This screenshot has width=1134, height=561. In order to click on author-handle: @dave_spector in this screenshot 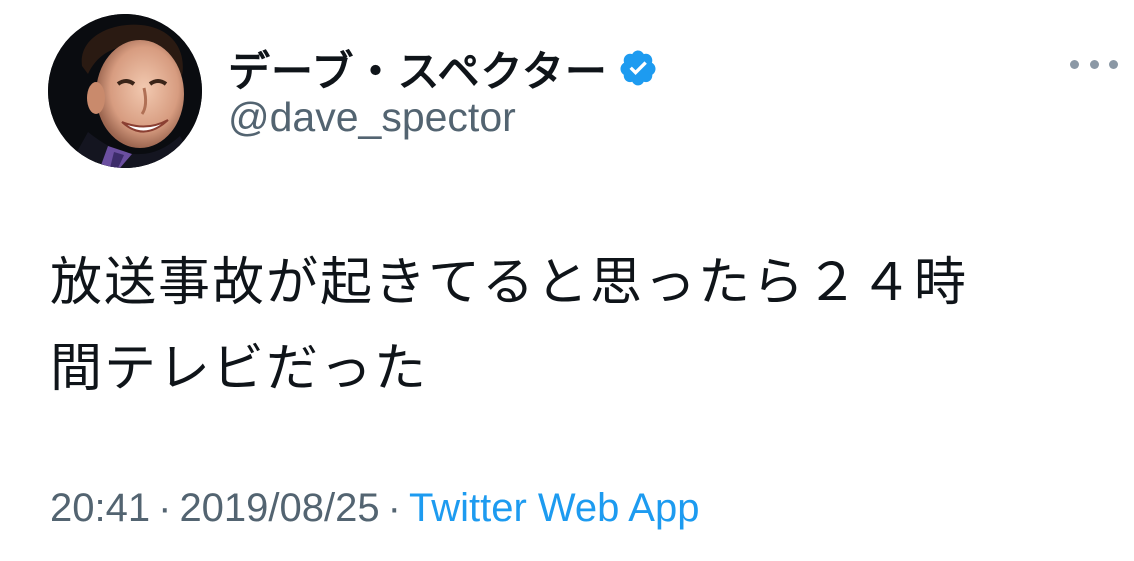, I will do `click(372, 117)`.